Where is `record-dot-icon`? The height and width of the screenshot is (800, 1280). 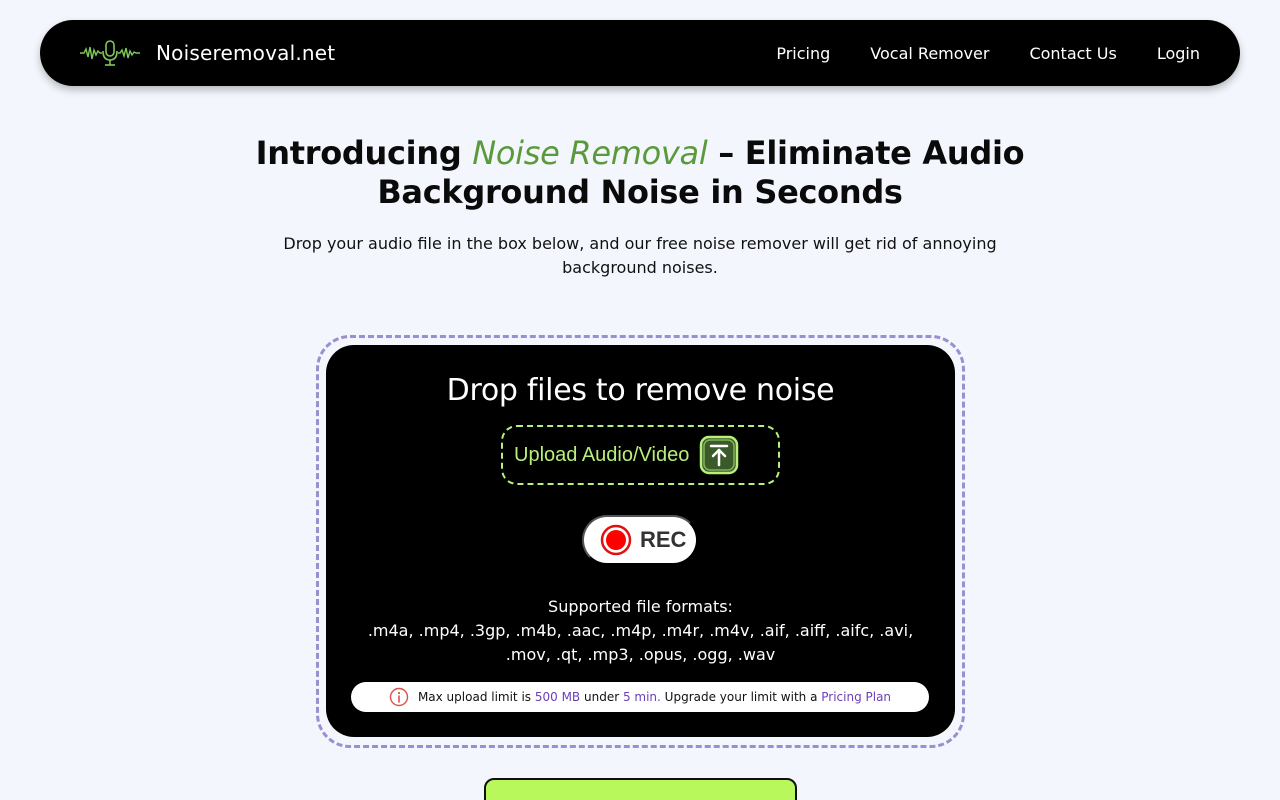 record-dot-icon is located at coordinates (616, 540).